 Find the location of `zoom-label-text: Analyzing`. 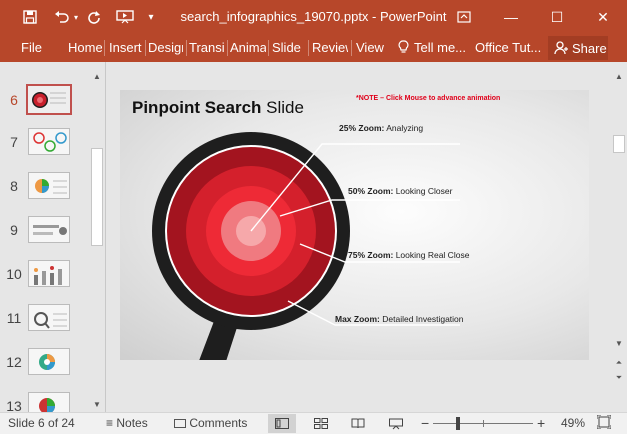

zoom-label-text: Analyzing is located at coordinates (404, 128).